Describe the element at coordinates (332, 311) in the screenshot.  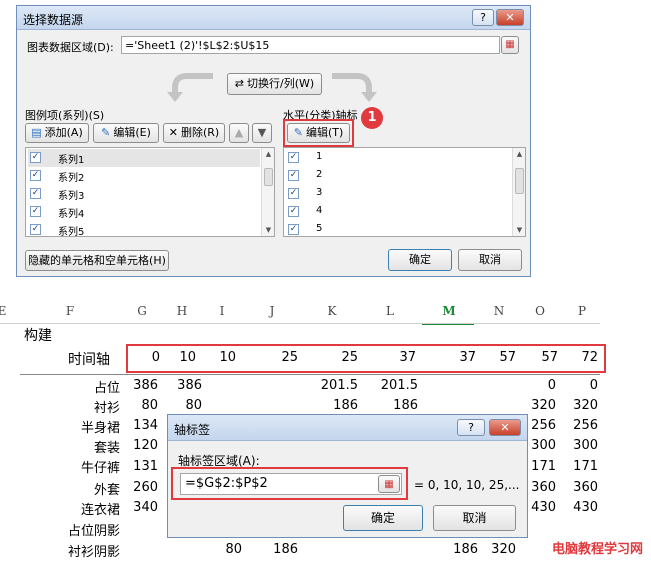
I see `column-header-k: K` at that location.